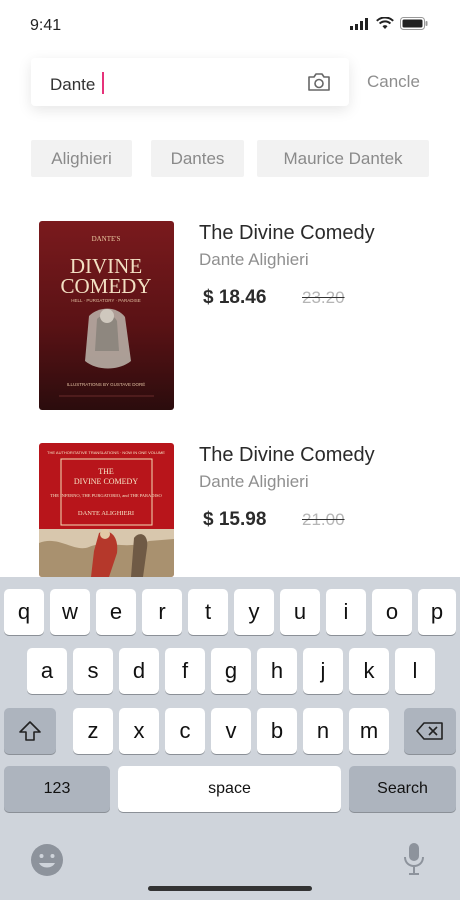 The image size is (460, 900). I want to click on book-old-price: 23.20, so click(323, 297).